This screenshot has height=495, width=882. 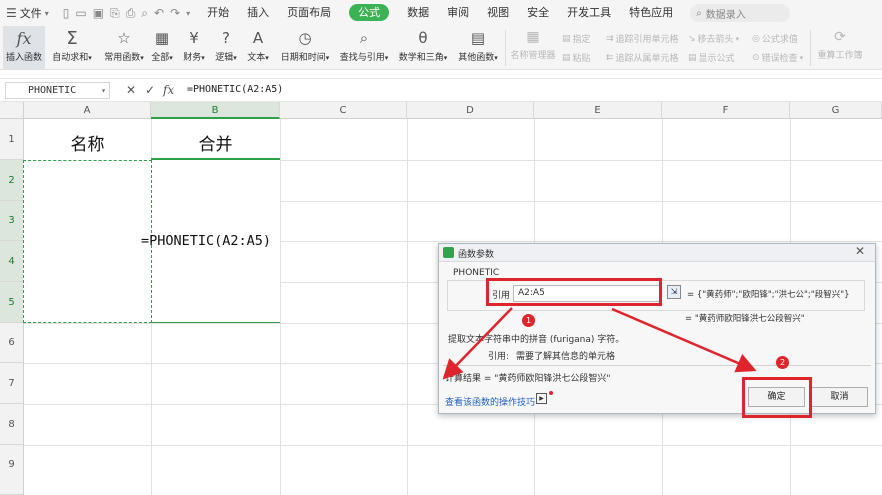 I want to click on annotation-arrows, so click(x=599, y=343).